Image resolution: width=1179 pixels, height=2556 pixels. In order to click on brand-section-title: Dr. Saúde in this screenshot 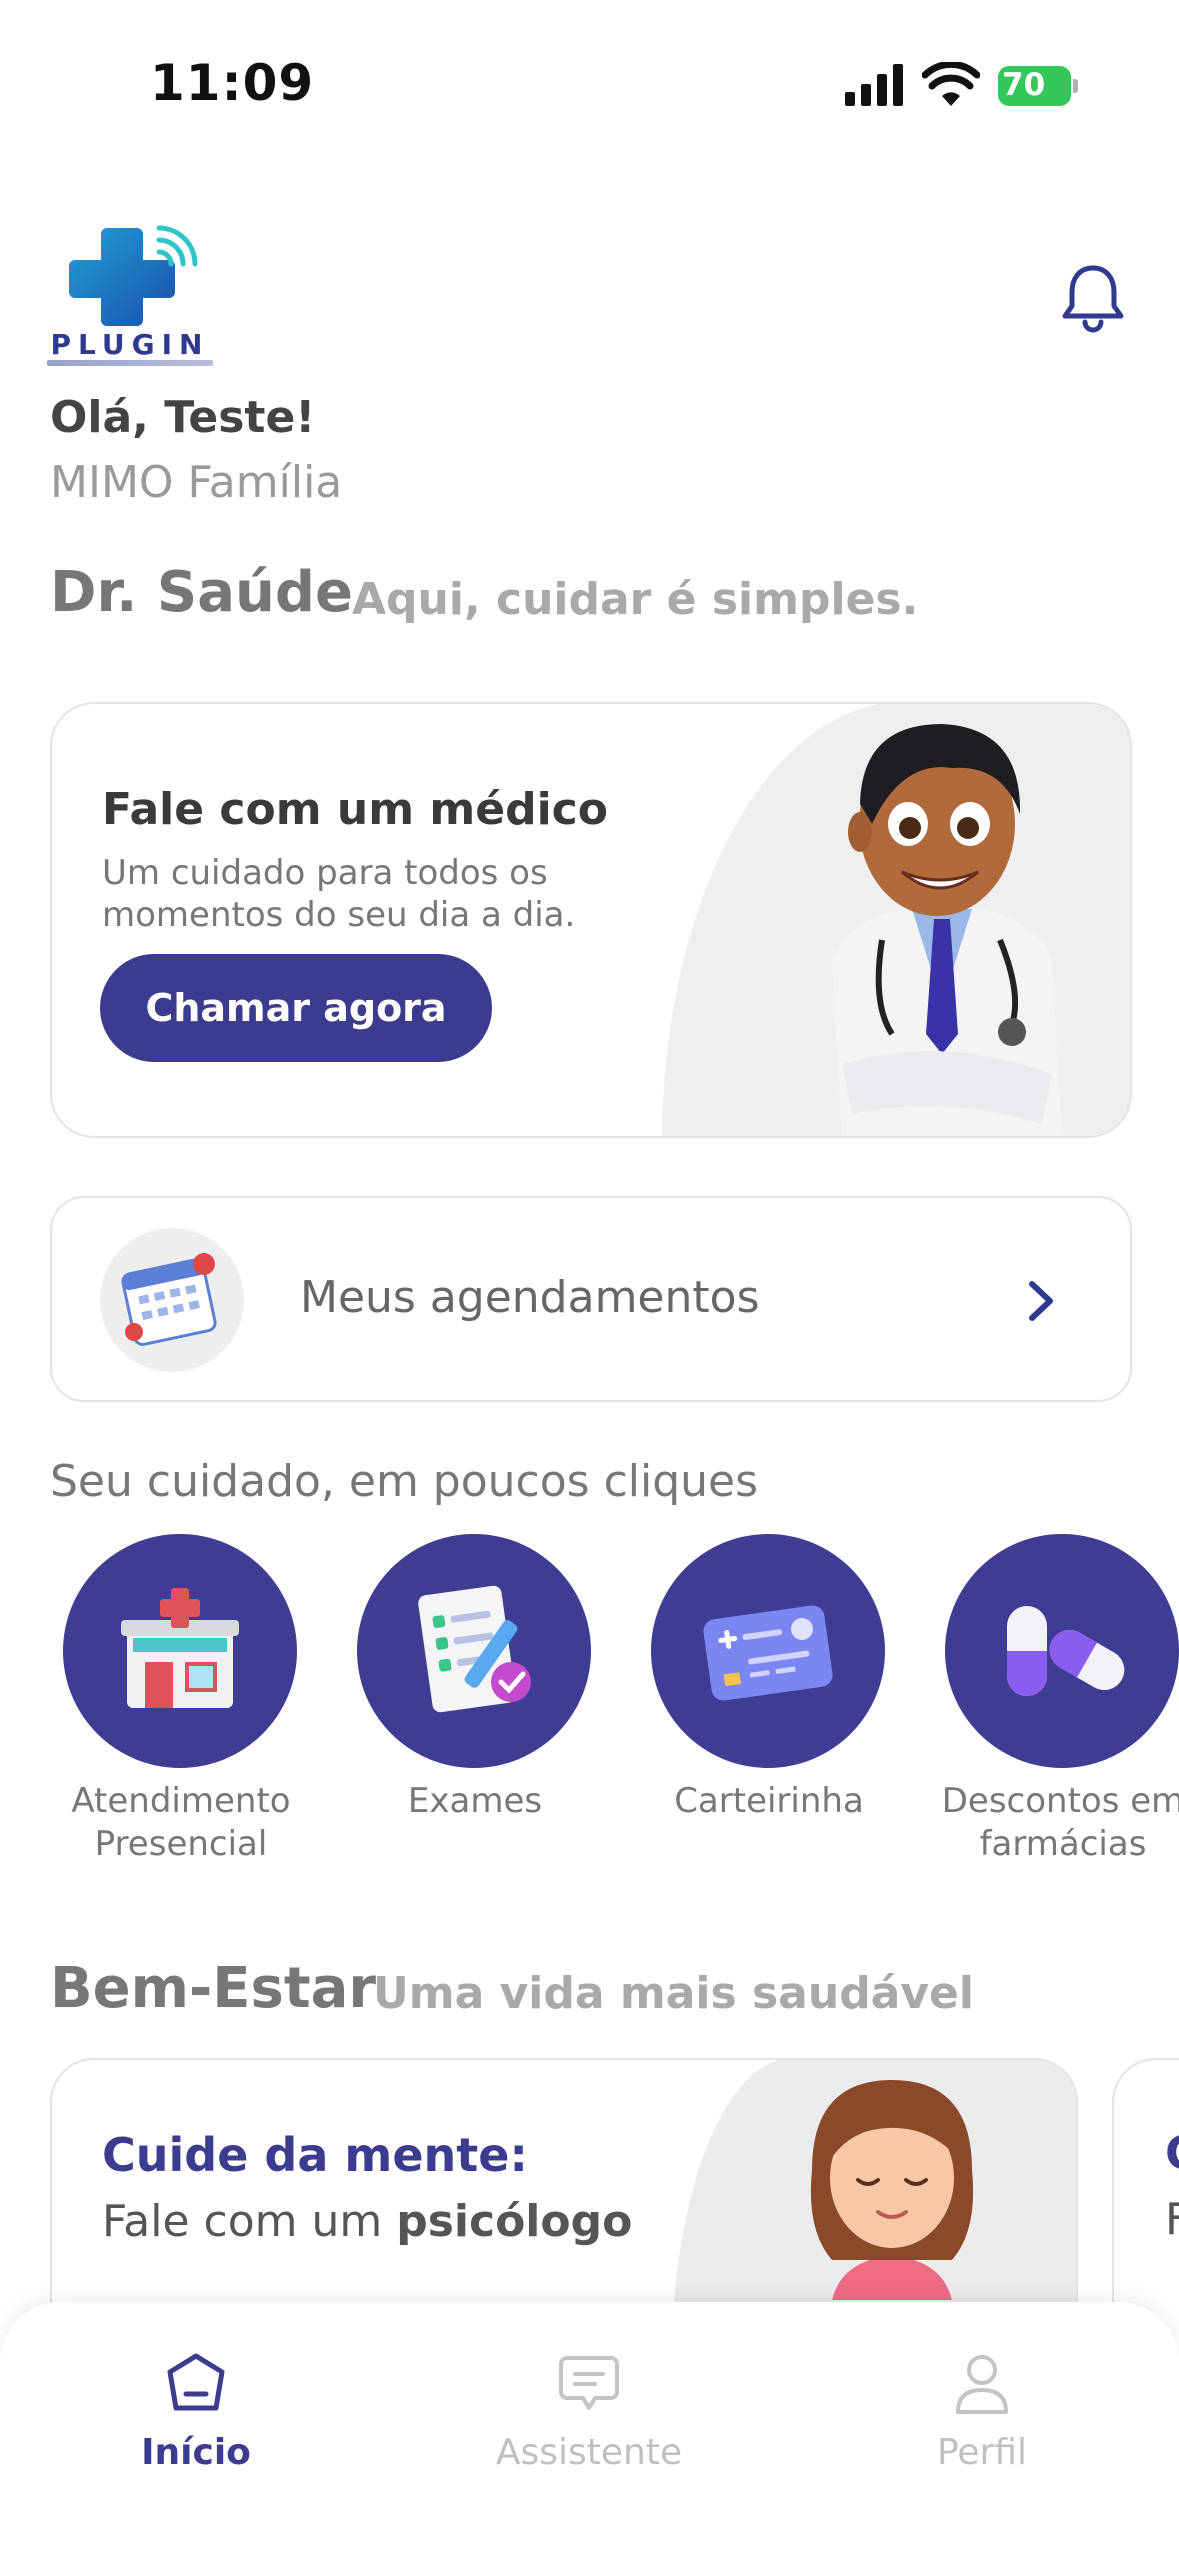, I will do `click(201, 592)`.